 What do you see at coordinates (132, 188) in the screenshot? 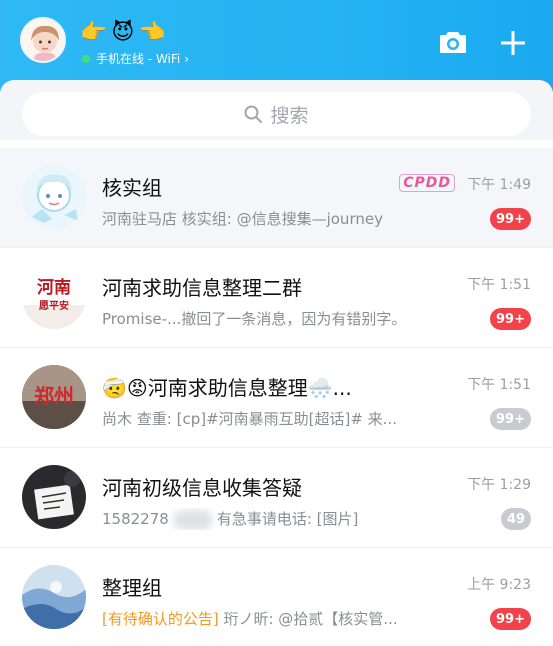
I see `chat-title: 核实组` at bounding box center [132, 188].